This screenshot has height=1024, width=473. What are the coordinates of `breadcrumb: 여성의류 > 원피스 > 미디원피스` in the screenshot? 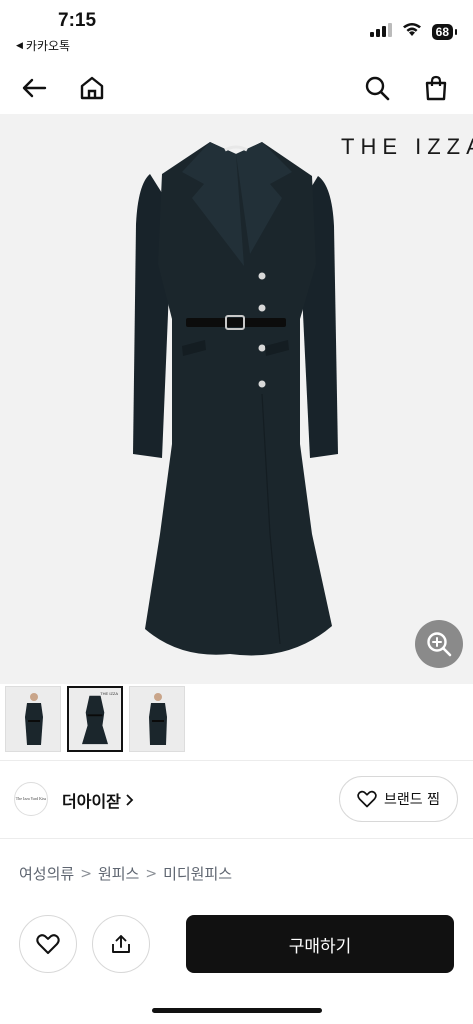 It's located at (125, 873).